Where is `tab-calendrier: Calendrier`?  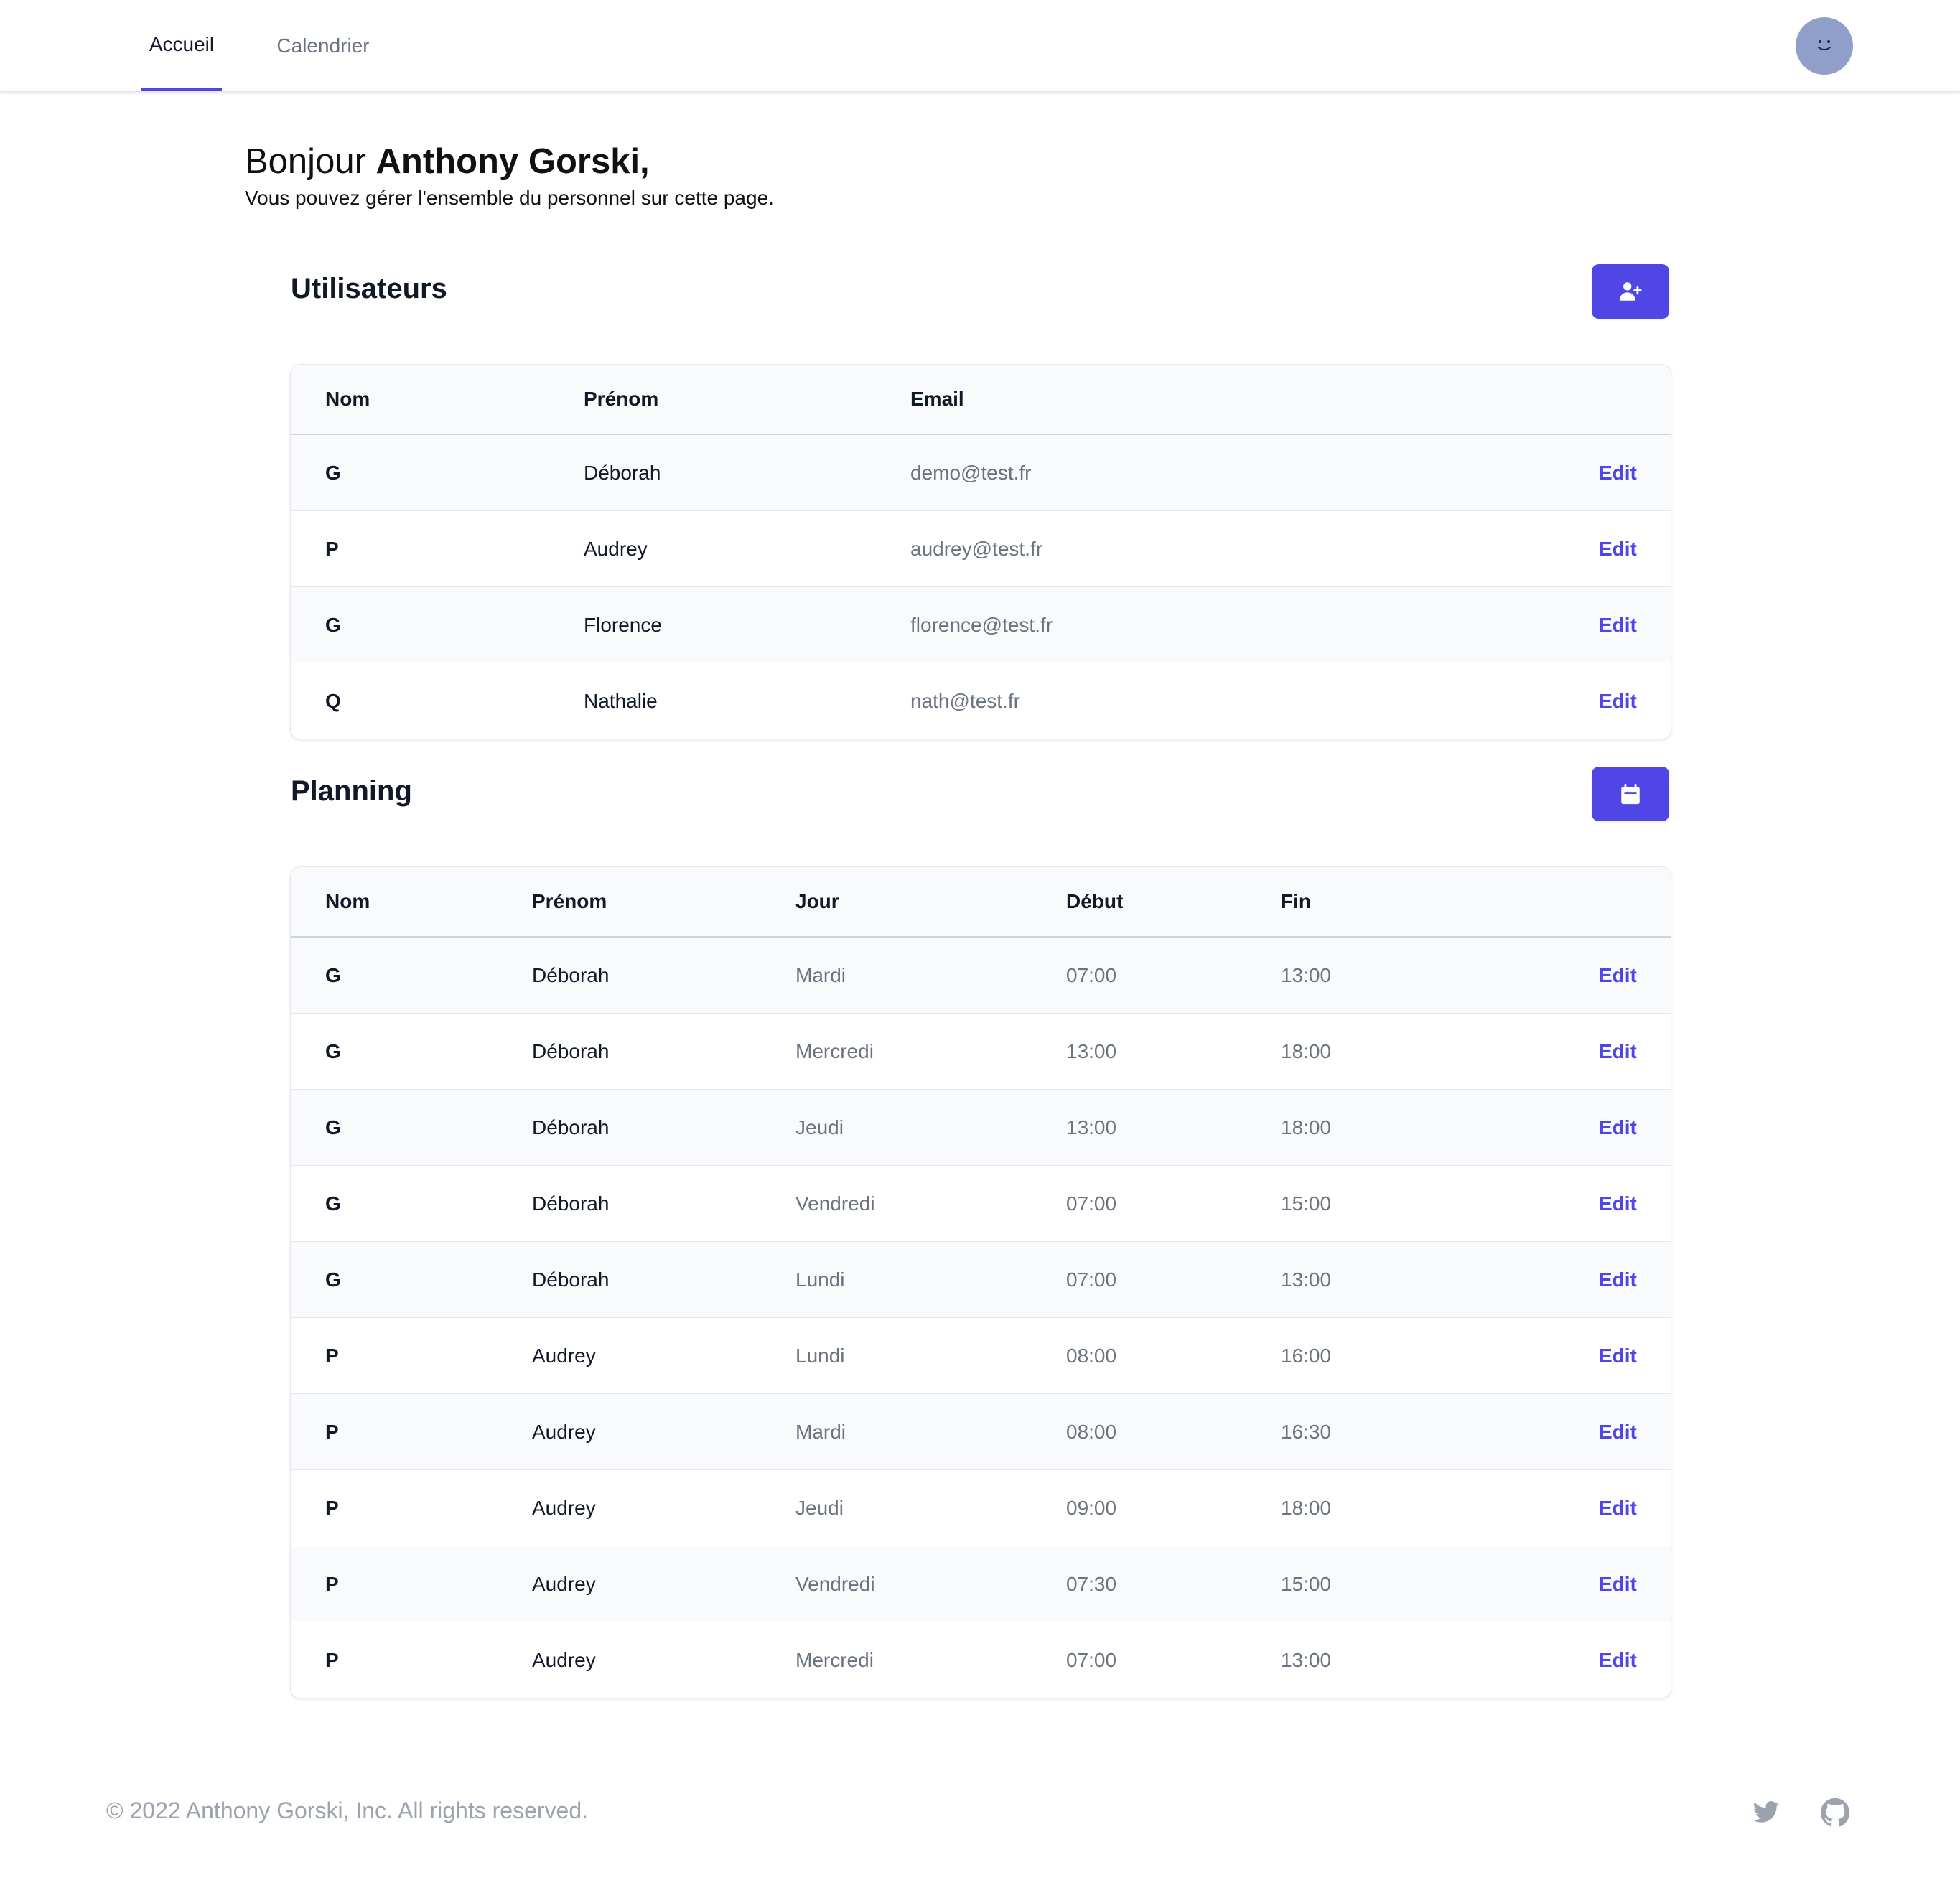 tab-calendrier: Calendrier is located at coordinates (323, 46).